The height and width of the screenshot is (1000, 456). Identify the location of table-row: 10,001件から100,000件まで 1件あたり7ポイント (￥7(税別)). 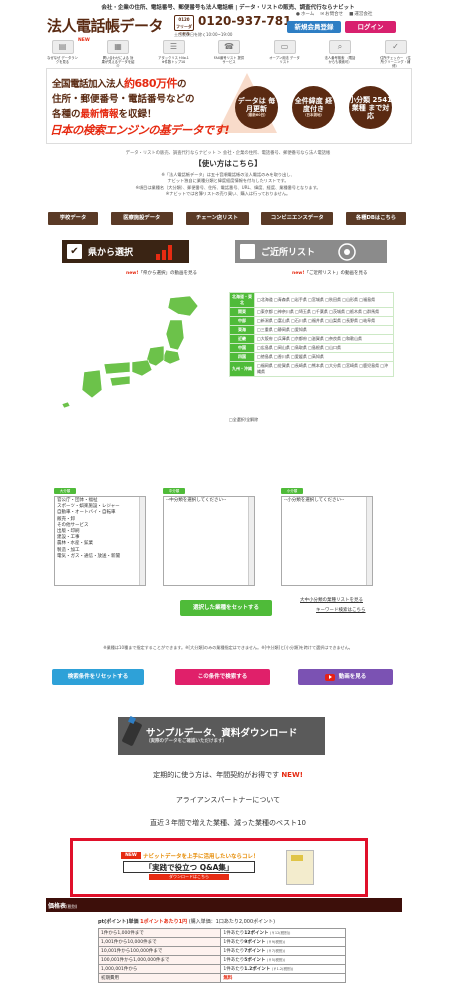
(221, 951).